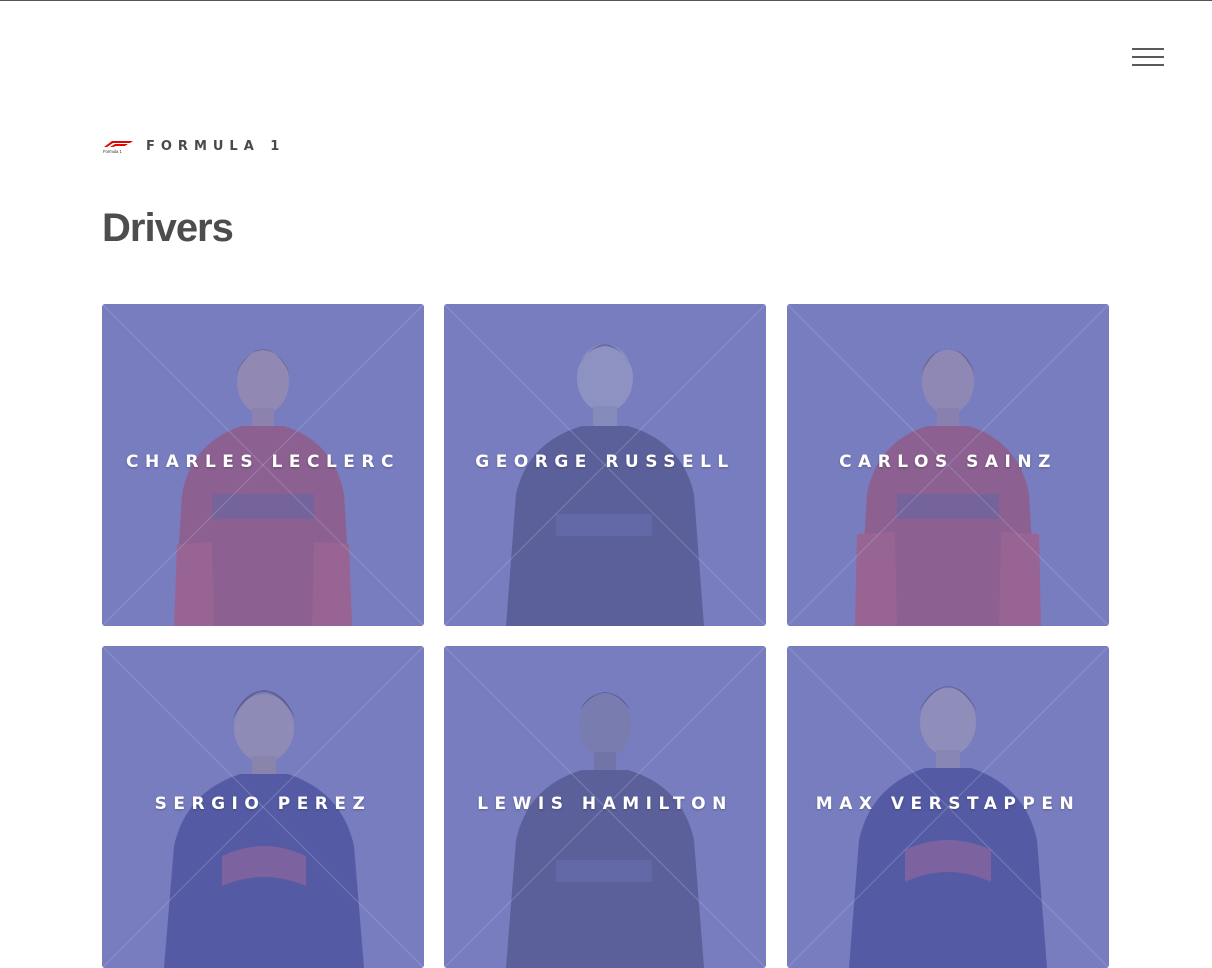  I want to click on driver-card-george-russell: GEORGE RUSSELL, so click(605, 465).